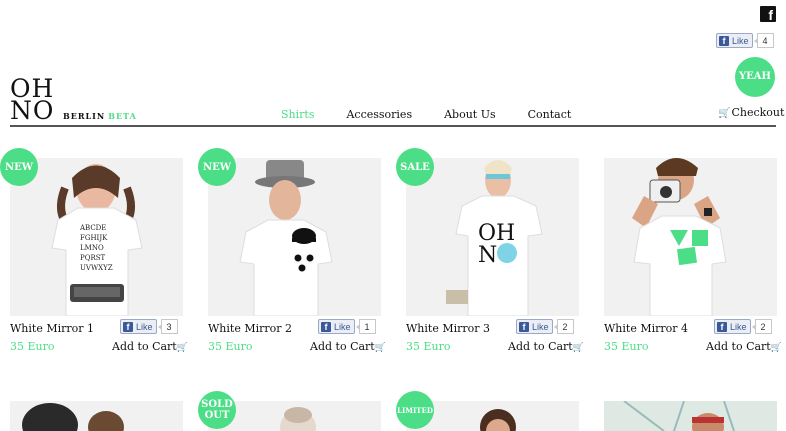 The image size is (786, 431). I want to click on svg-text: LMNO, so click(92, 248).